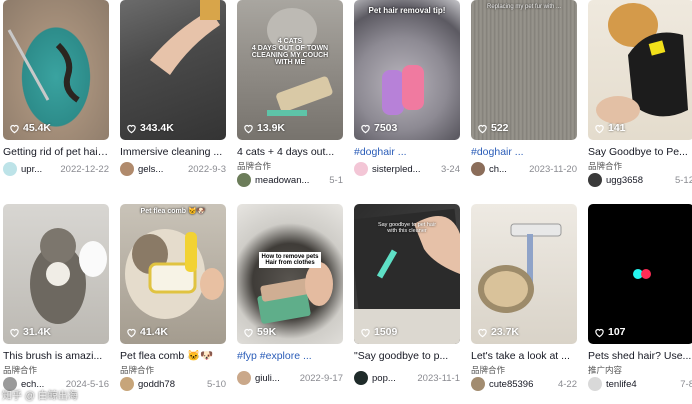 The width and height of the screenshot is (692, 404). What do you see at coordinates (642, 63) in the screenshot?
I see `dog-glove-illustration` at bounding box center [642, 63].